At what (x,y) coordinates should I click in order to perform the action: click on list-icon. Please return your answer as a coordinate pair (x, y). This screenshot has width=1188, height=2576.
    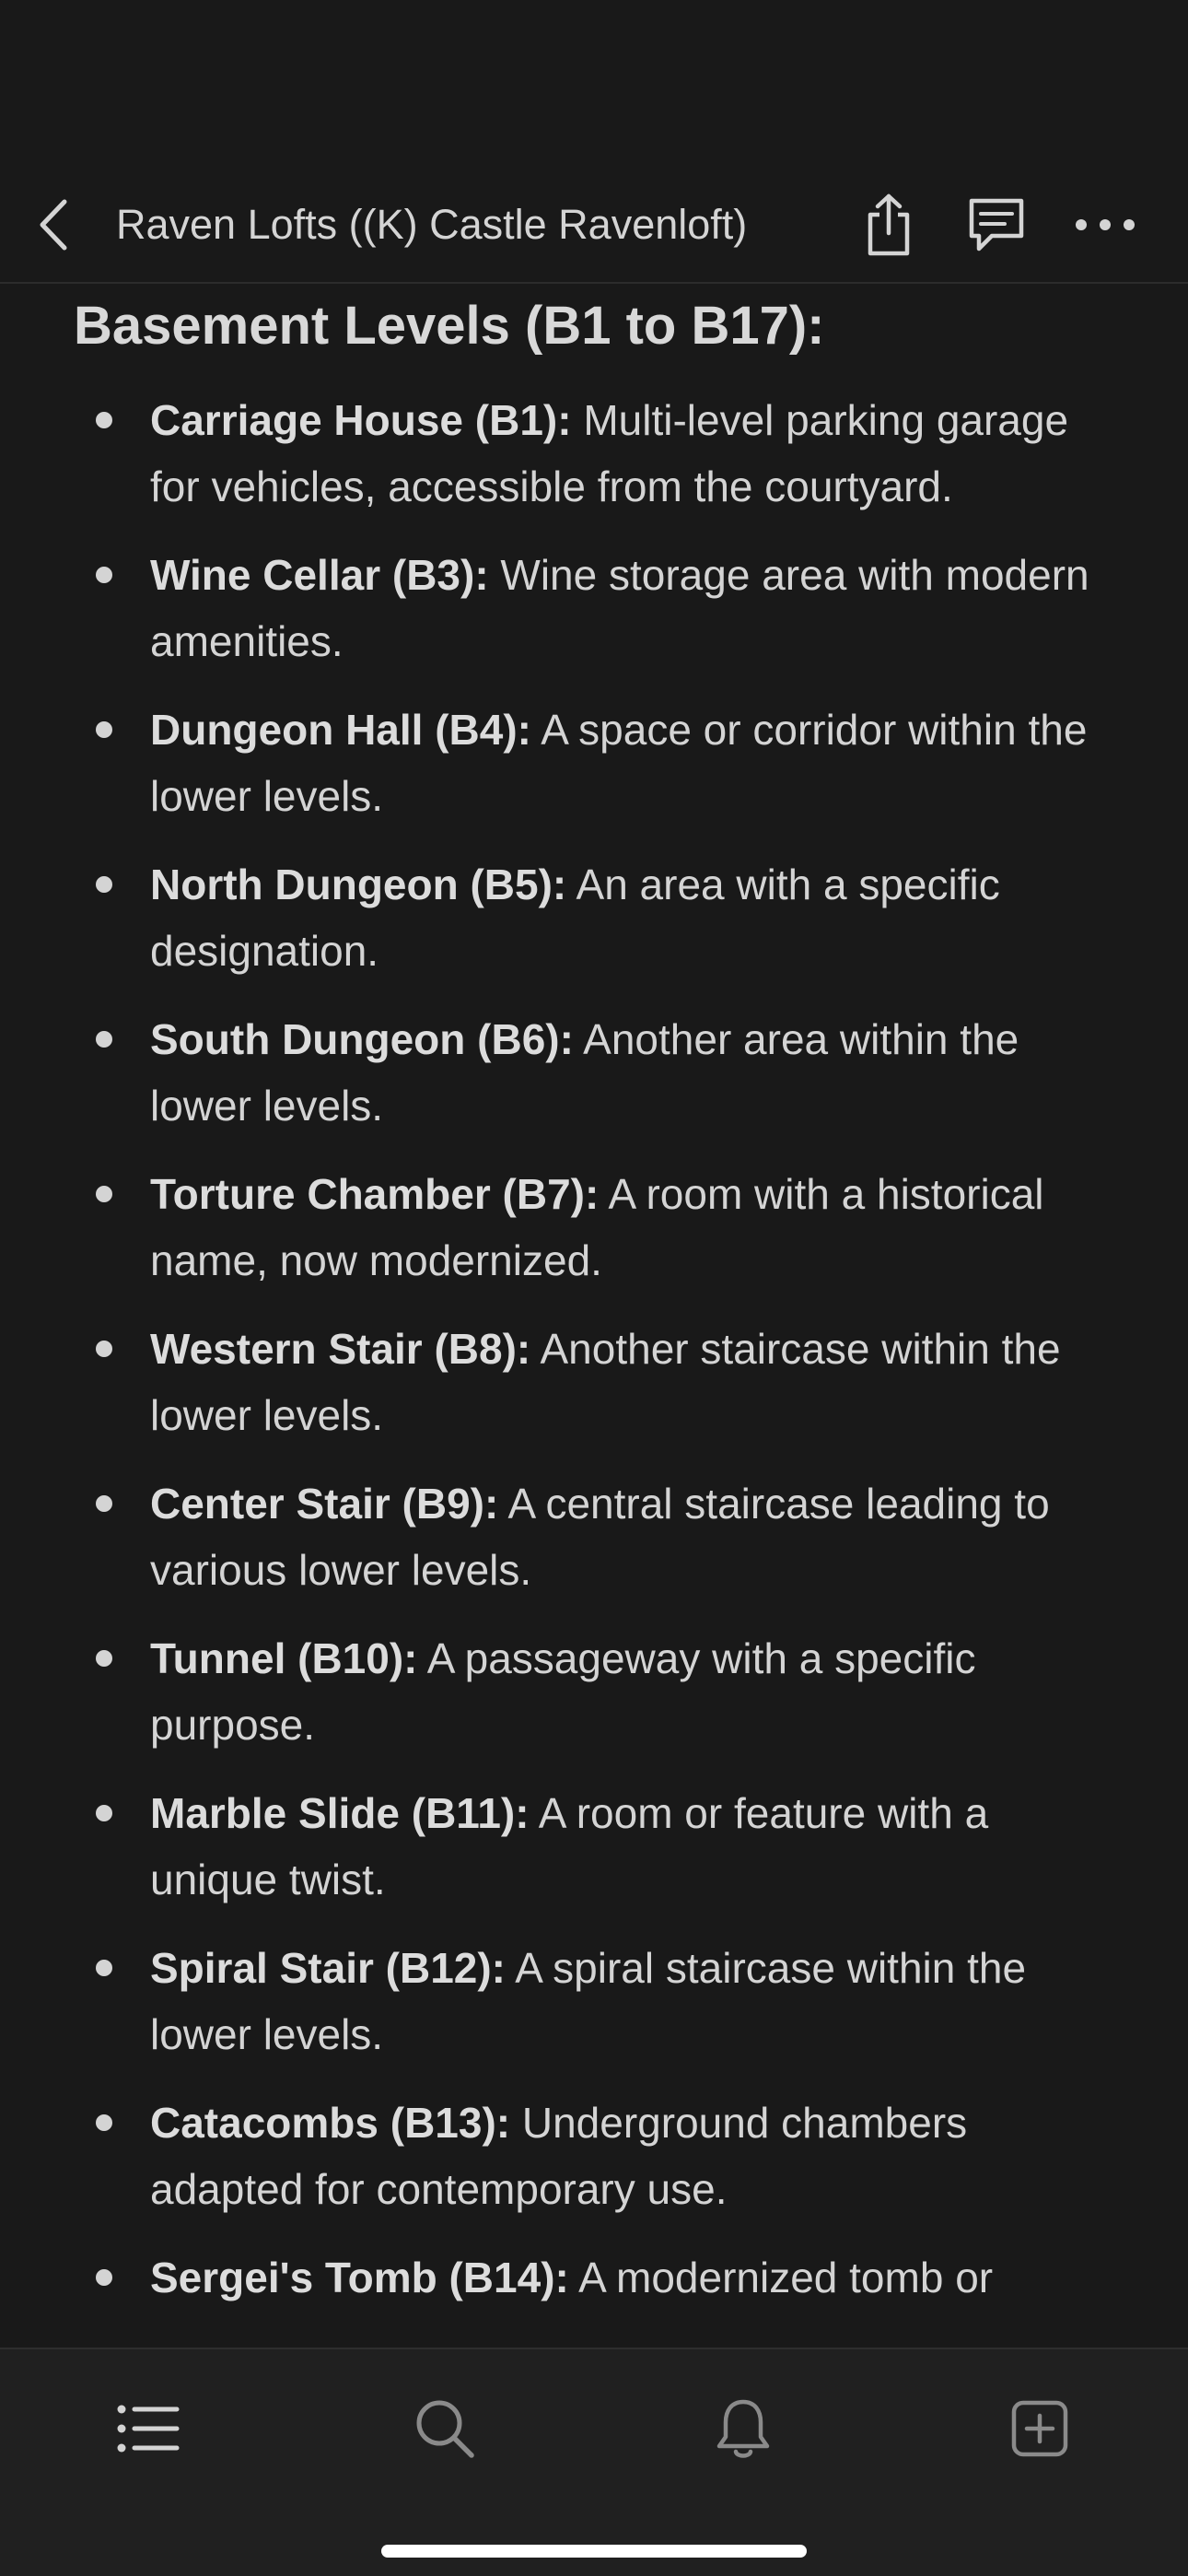
    Looking at the image, I should click on (148, 2429).